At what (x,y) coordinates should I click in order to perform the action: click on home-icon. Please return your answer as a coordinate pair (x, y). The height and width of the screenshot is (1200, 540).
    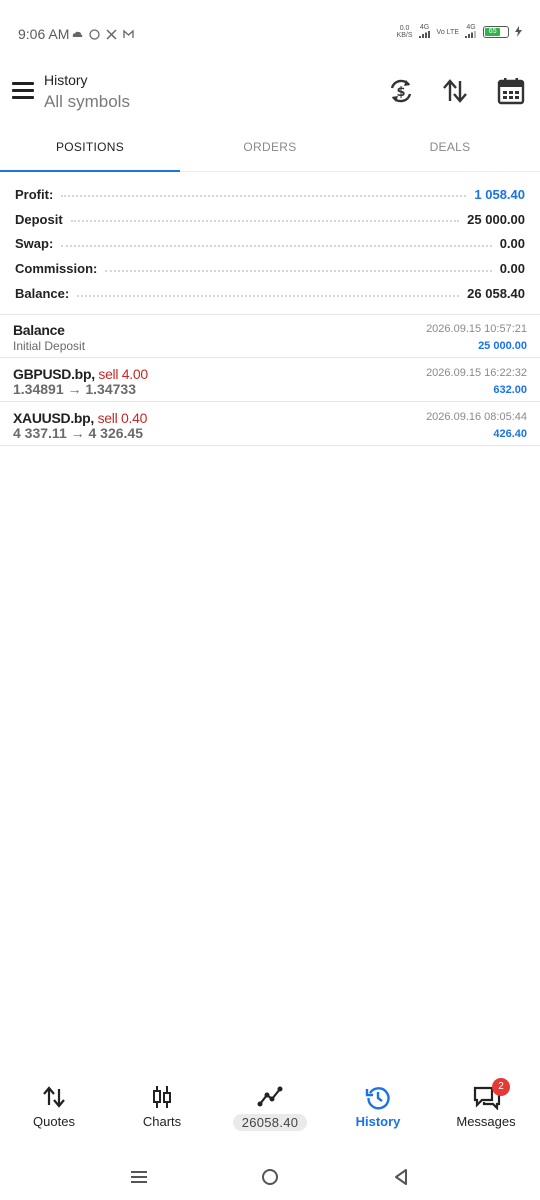
    Looking at the image, I should click on (270, 1179).